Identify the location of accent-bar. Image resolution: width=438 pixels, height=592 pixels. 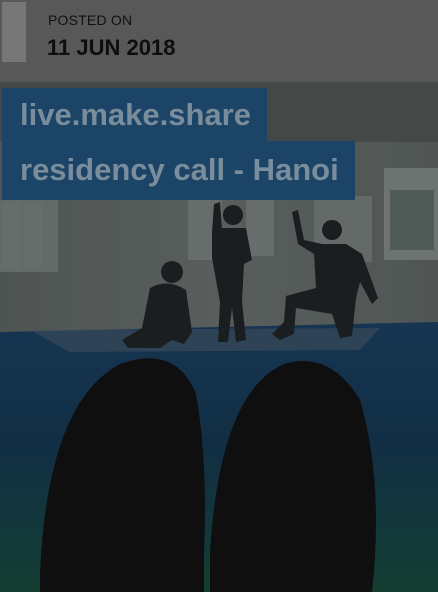
(14, 32).